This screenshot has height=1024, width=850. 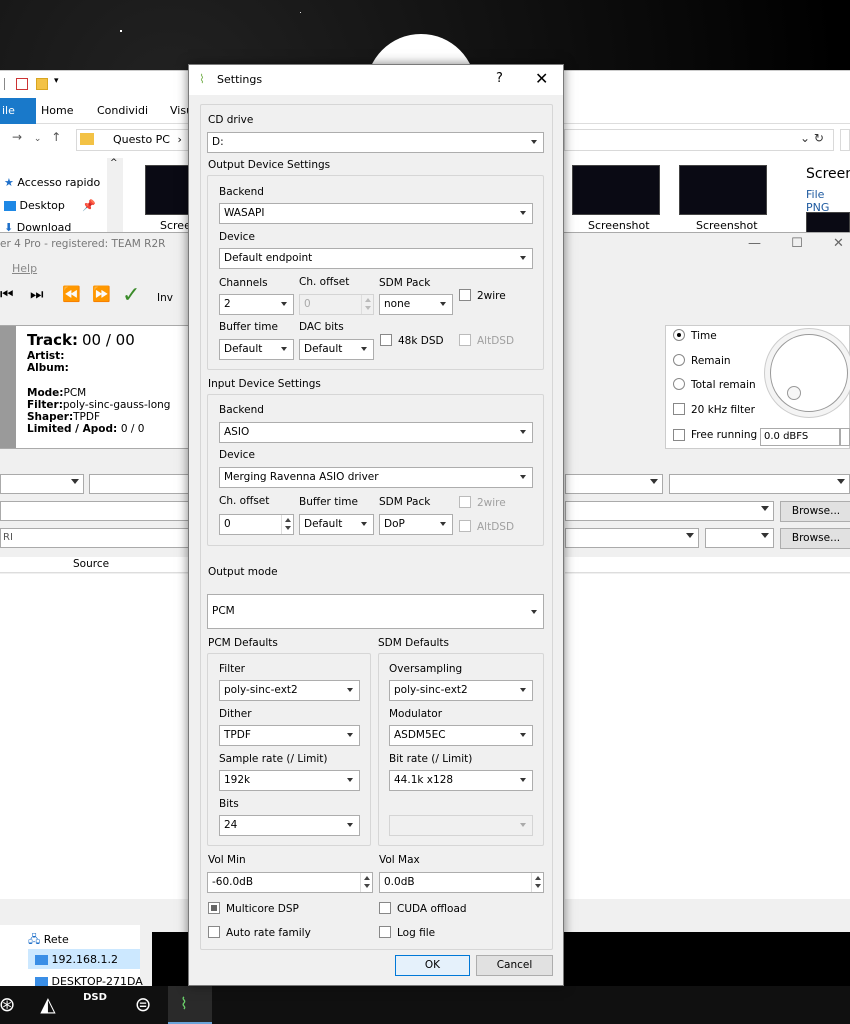 I want to click on up-icon: ↑, so click(x=56, y=137).